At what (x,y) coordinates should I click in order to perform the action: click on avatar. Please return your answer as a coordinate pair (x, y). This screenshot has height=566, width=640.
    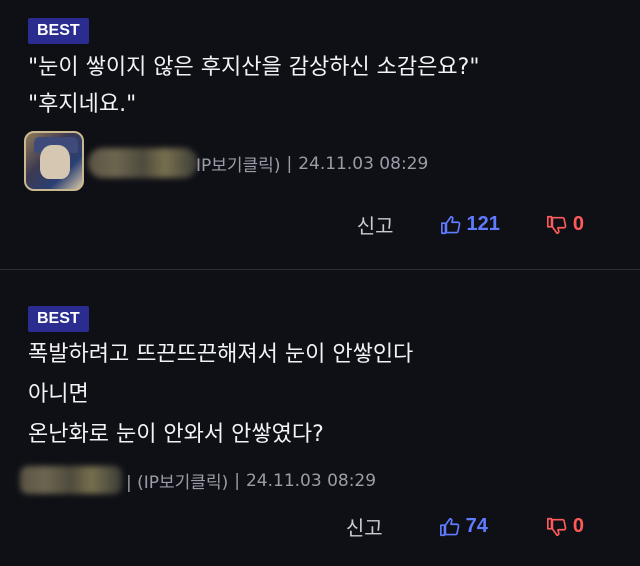
    Looking at the image, I should click on (54, 161).